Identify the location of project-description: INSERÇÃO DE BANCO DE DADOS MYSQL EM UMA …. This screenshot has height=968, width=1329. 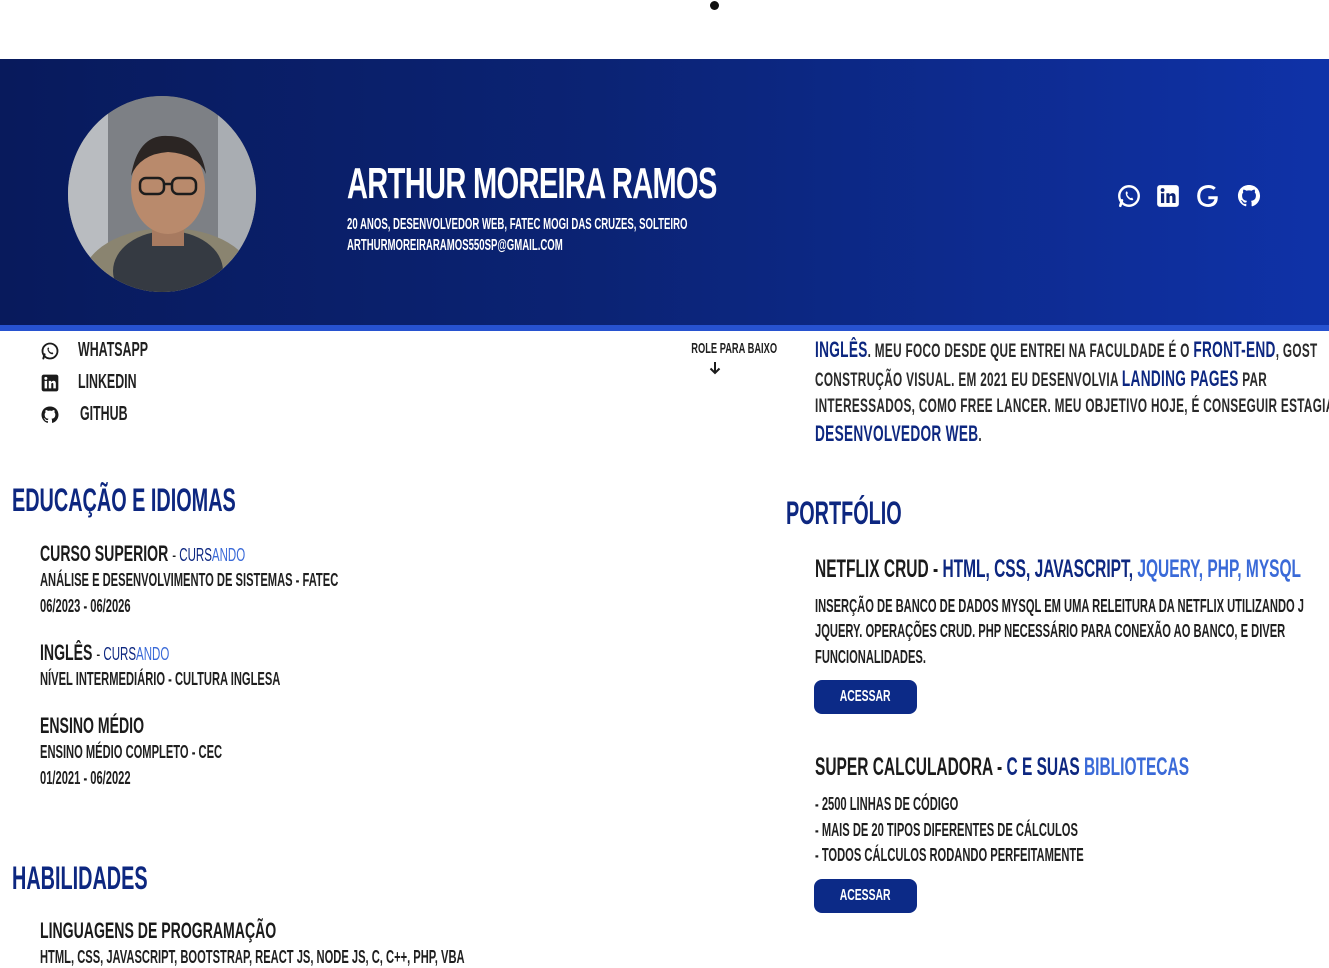
(1059, 606).